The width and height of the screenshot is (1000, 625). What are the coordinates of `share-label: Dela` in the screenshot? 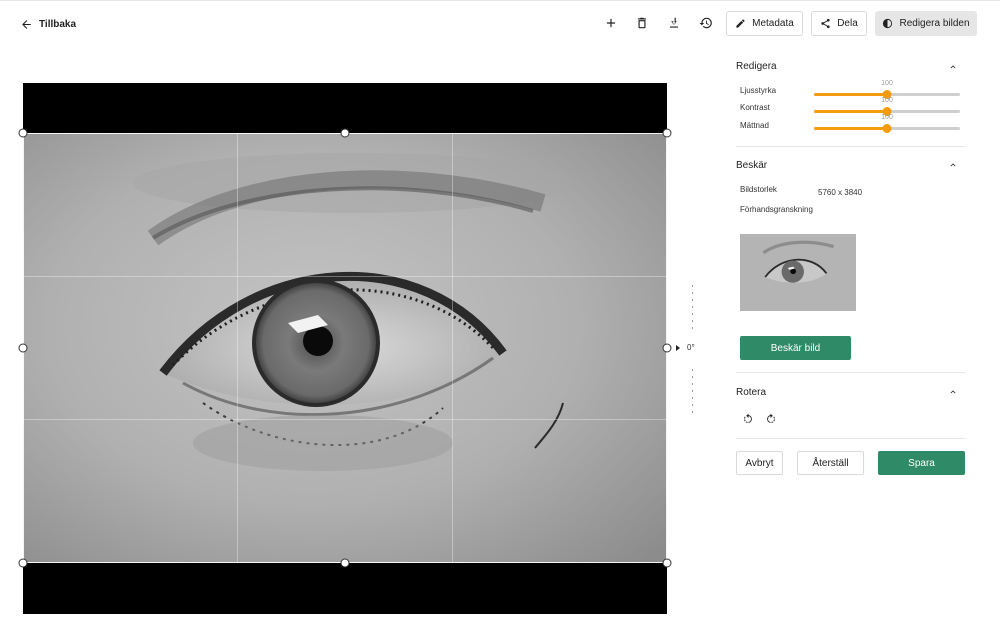 It's located at (847, 23).